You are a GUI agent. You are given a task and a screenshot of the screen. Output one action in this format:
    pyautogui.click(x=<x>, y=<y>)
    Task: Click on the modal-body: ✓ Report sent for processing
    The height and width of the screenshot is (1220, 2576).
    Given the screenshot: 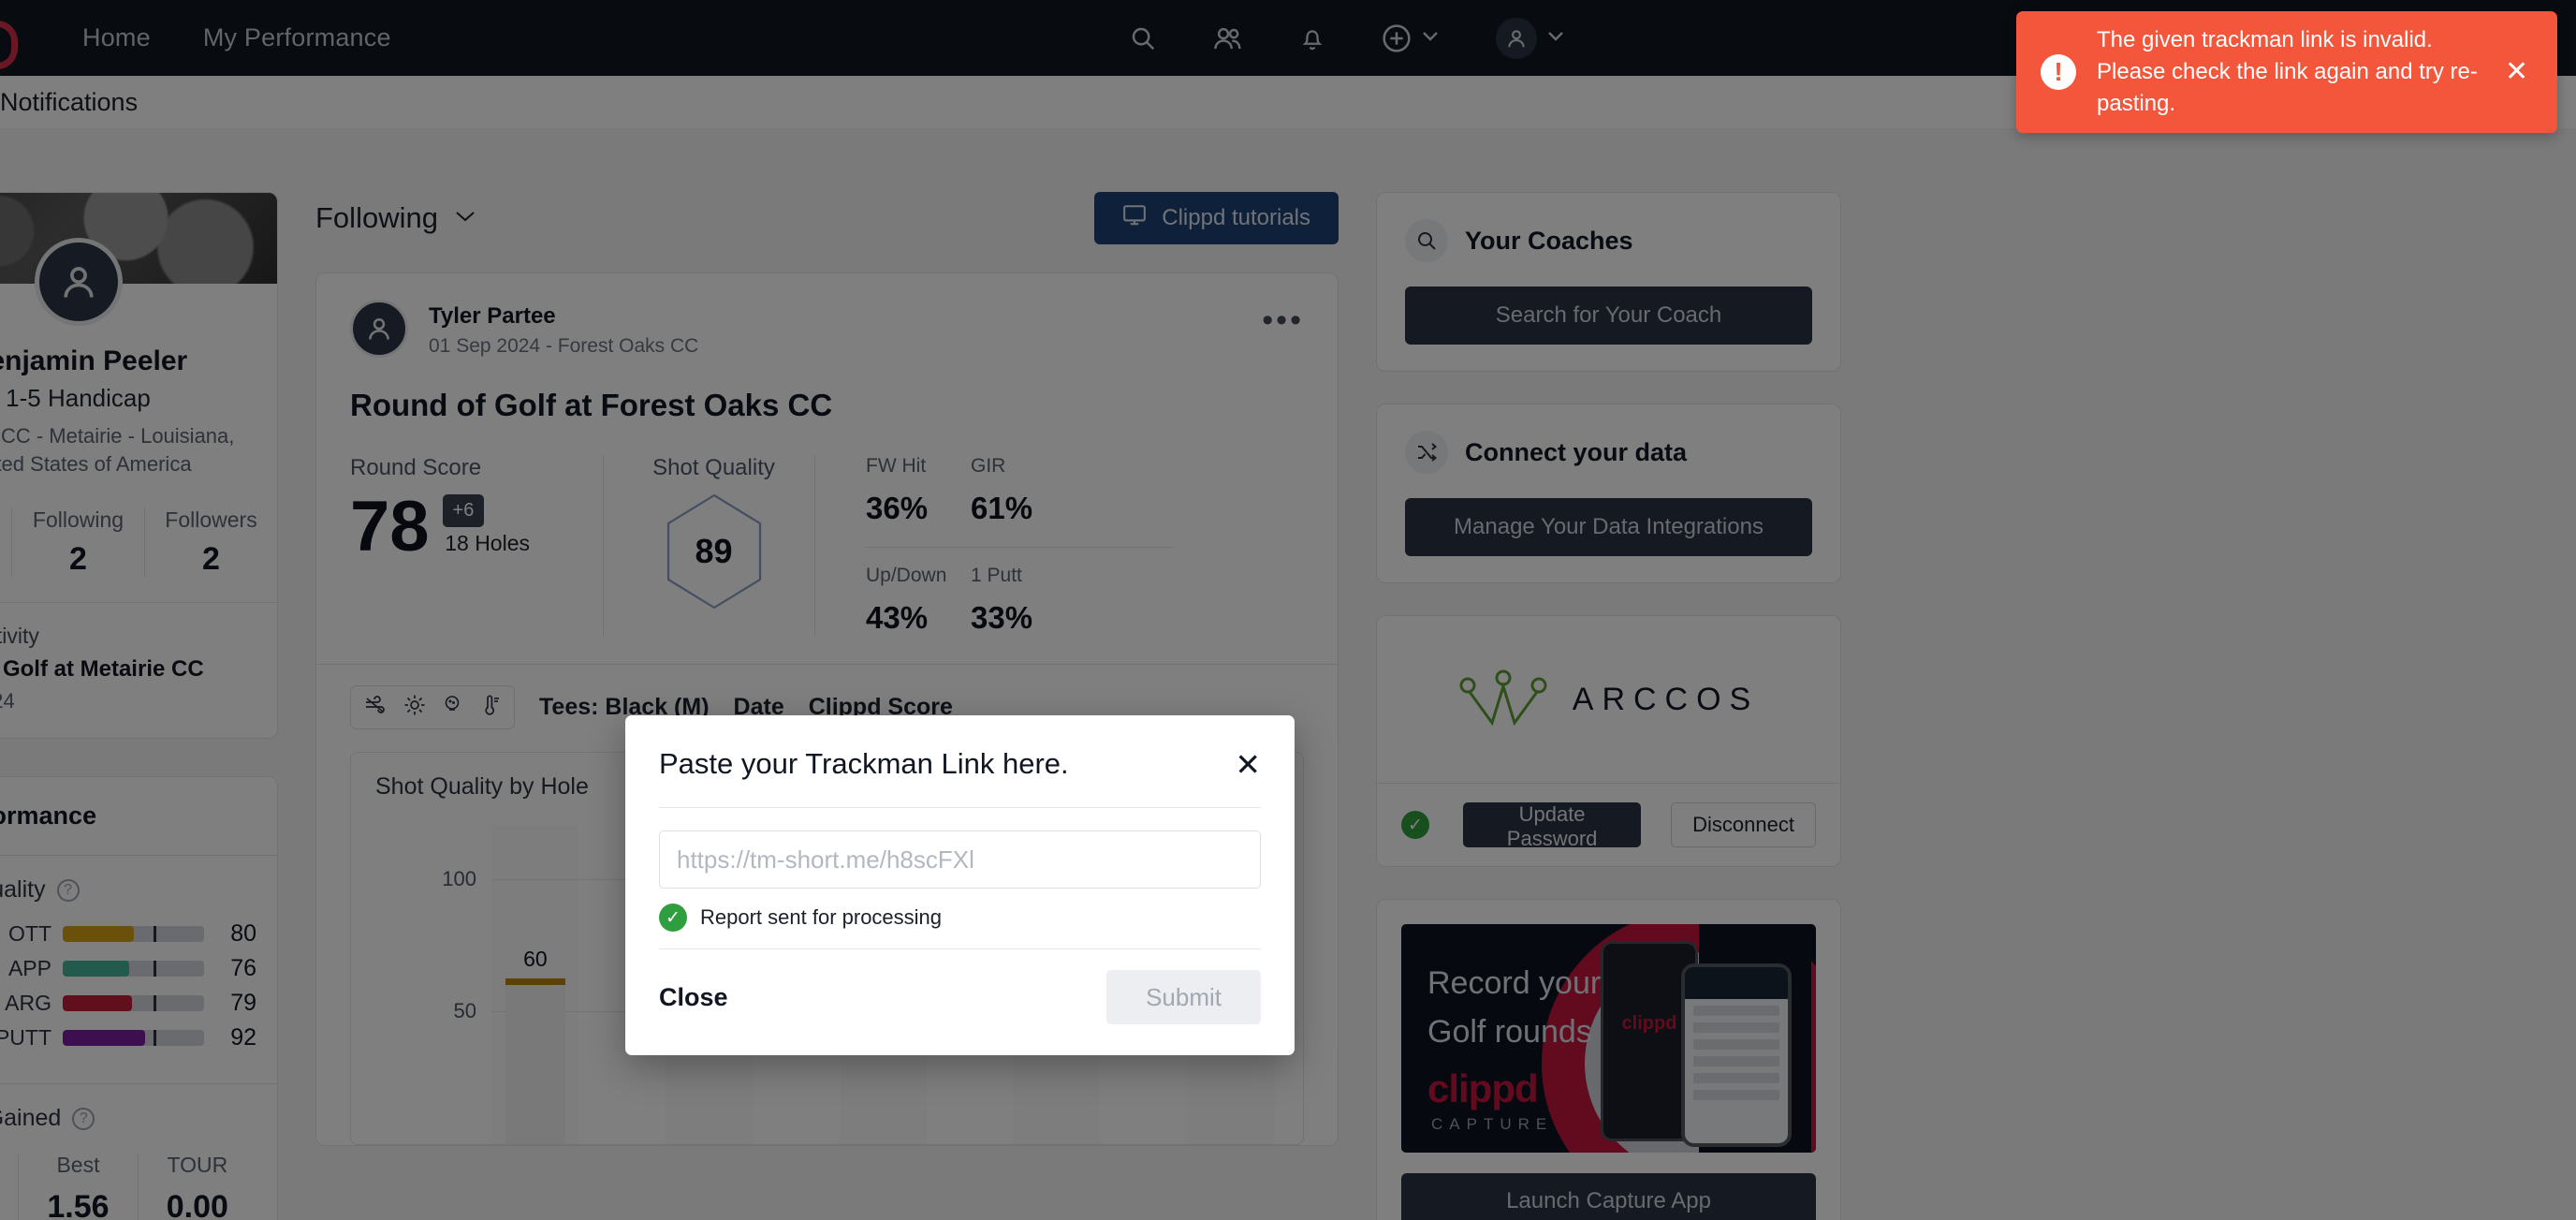 What is the action you would take?
    pyautogui.click(x=960, y=870)
    